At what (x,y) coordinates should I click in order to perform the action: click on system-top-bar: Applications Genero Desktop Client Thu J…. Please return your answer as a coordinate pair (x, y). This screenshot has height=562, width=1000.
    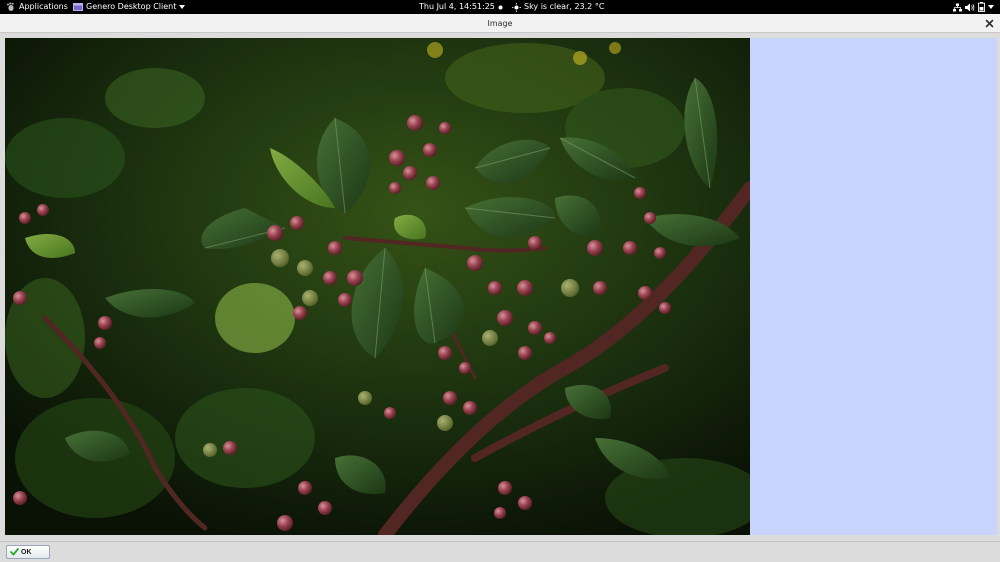
    Looking at the image, I should click on (500, 7).